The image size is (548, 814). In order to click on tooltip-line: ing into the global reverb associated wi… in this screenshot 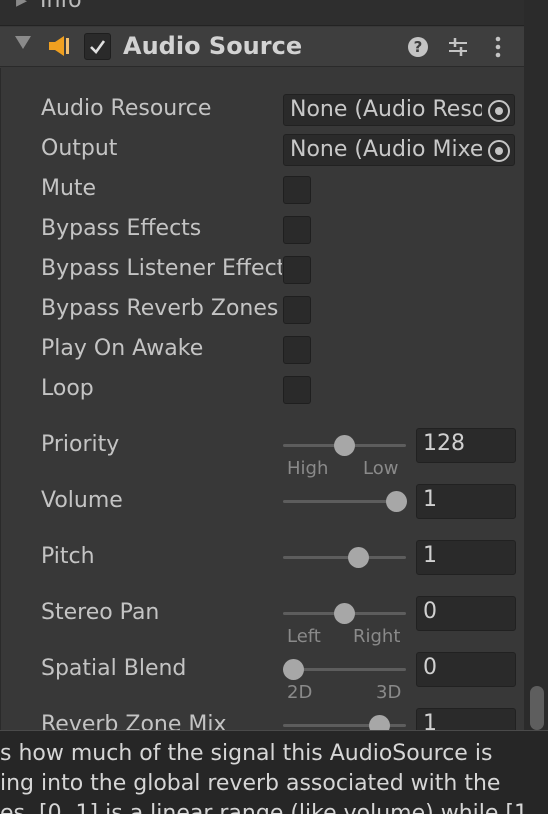, I will do `click(250, 783)`.